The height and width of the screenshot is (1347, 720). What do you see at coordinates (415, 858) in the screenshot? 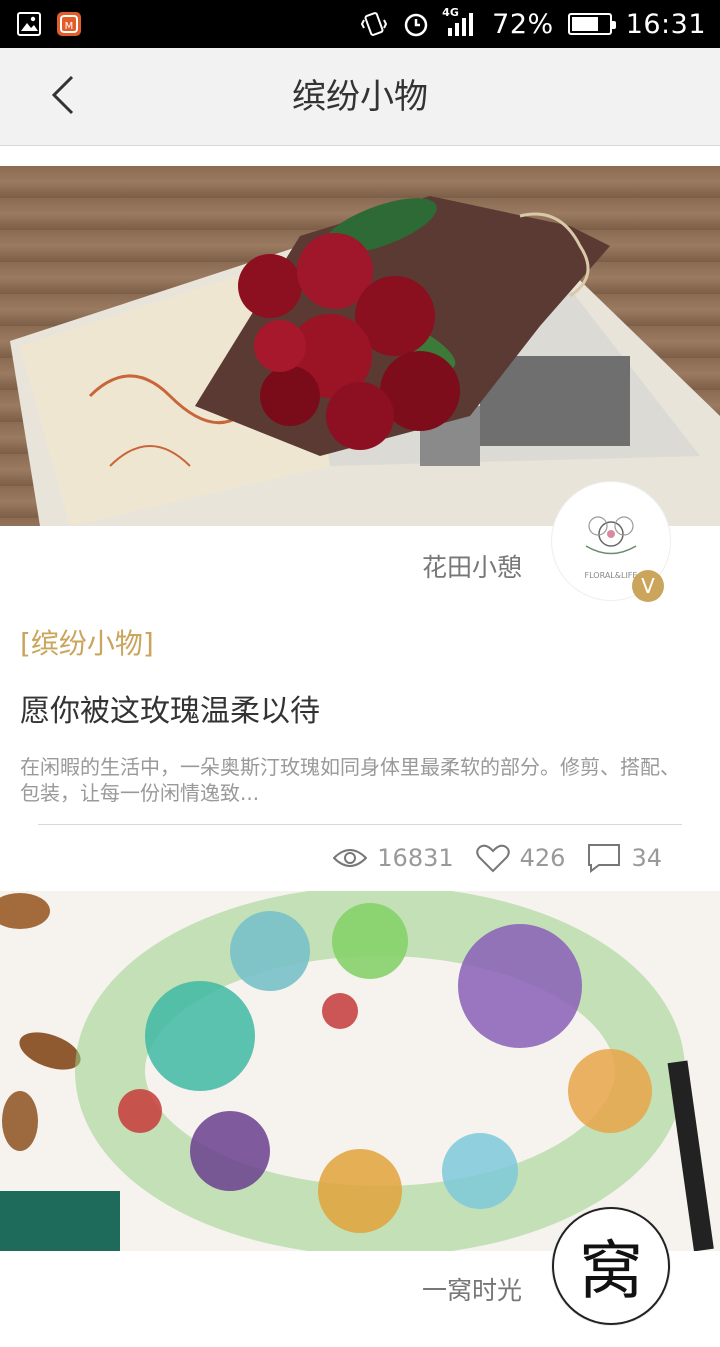
I see `views-count: 16831` at bounding box center [415, 858].